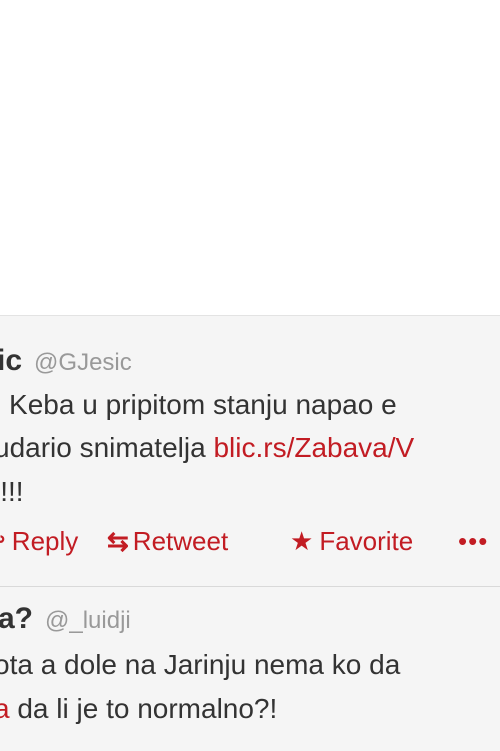 This screenshot has height=751, width=500. Describe the element at coordinates (106, 447) in the screenshot. I see `tweet-text-fragment: udario snimatelja` at that location.